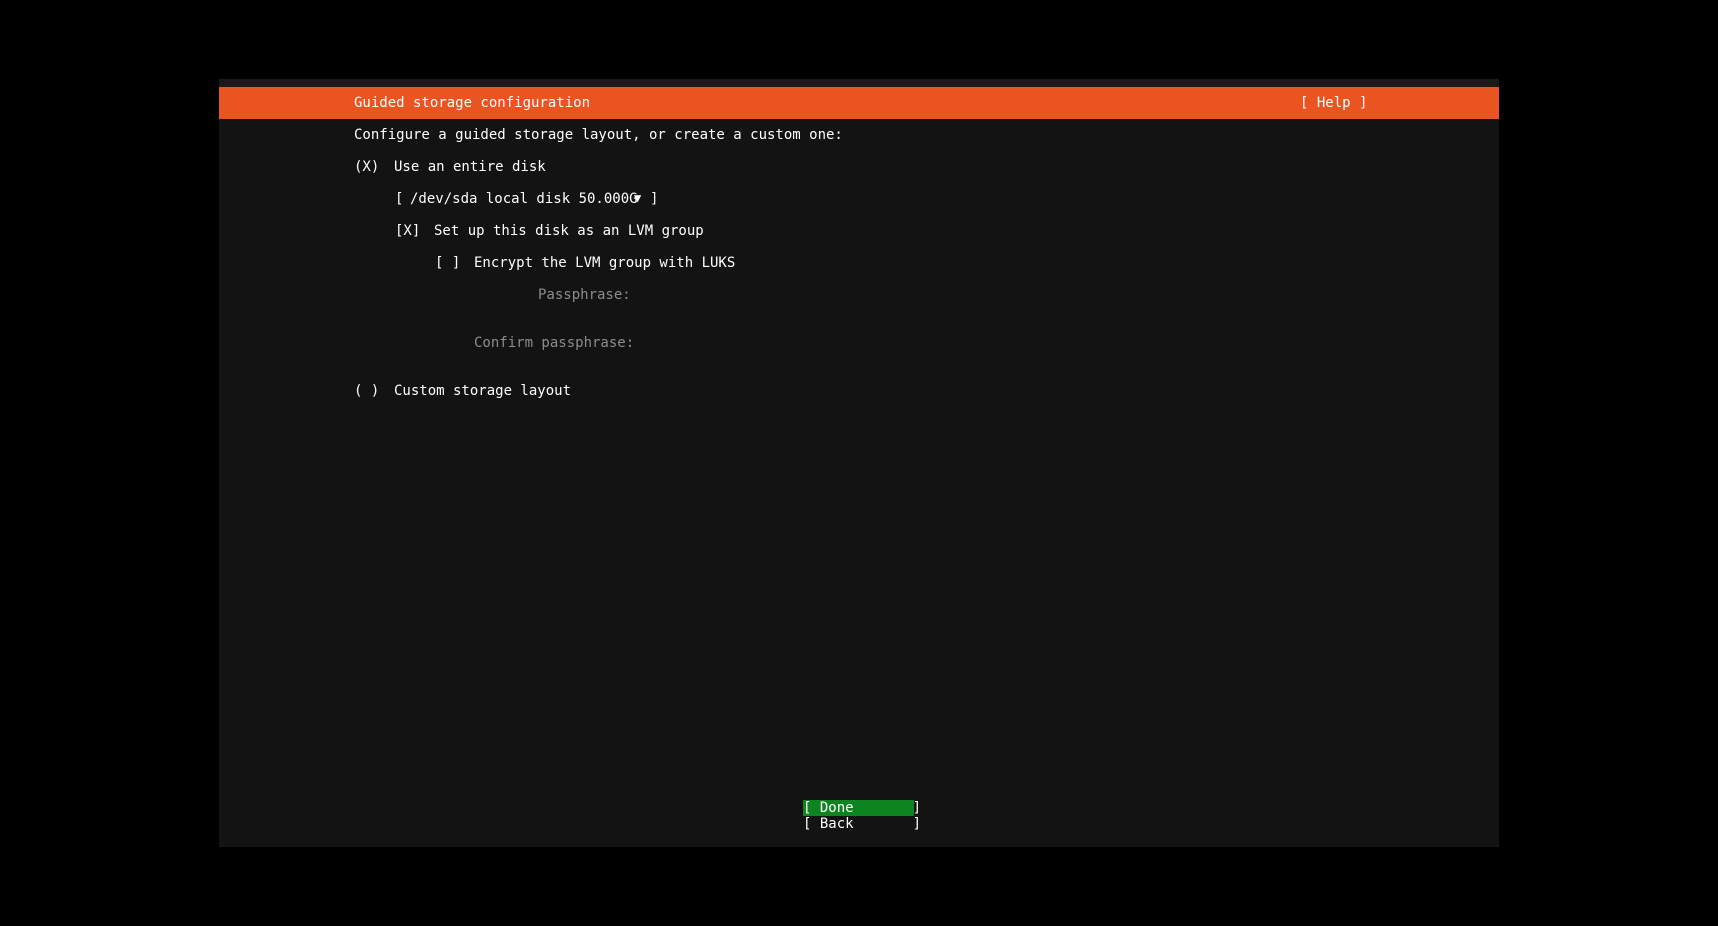 This screenshot has width=1718, height=926. I want to click on top-strip, so click(859, 83).